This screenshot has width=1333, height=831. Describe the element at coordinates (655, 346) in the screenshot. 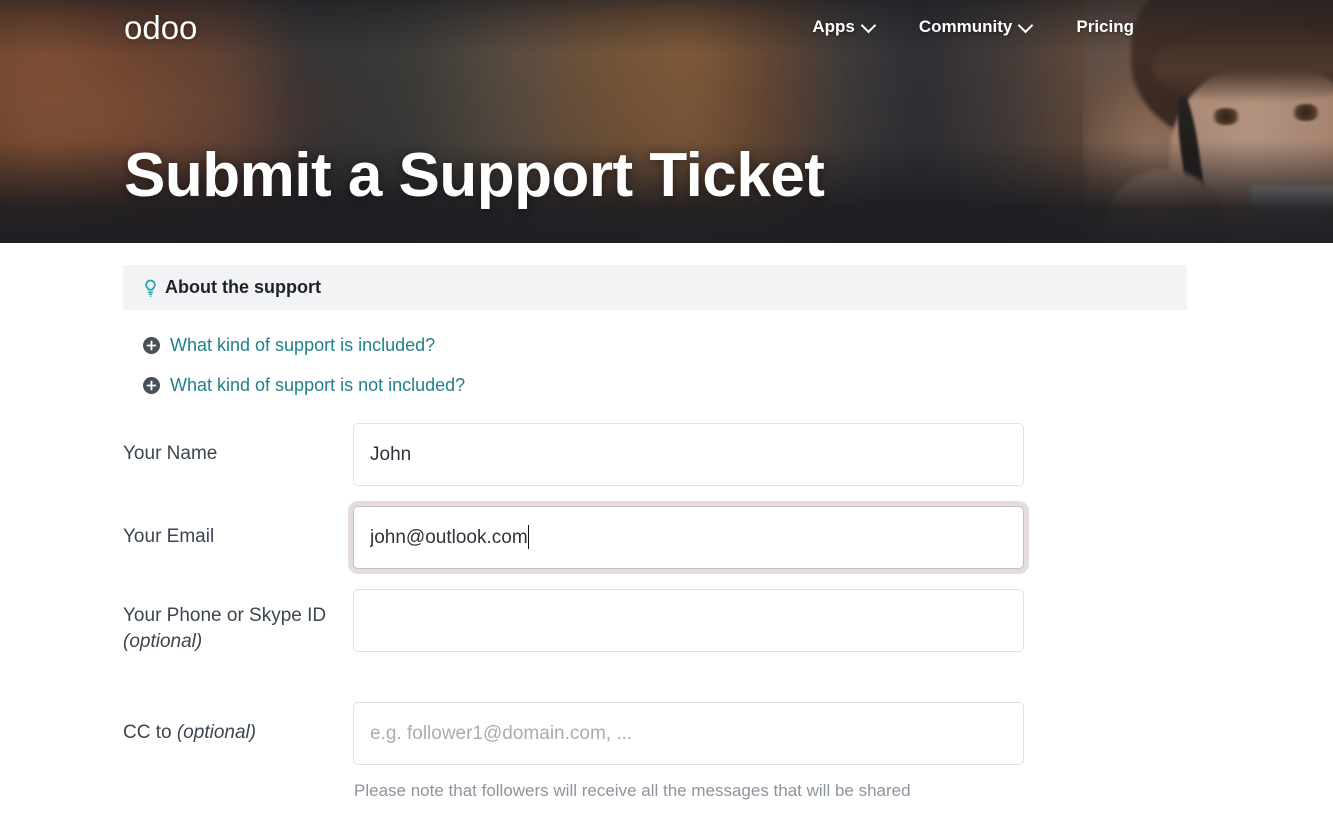

I see `faq-item-support-included: What kind of support is included?` at that location.